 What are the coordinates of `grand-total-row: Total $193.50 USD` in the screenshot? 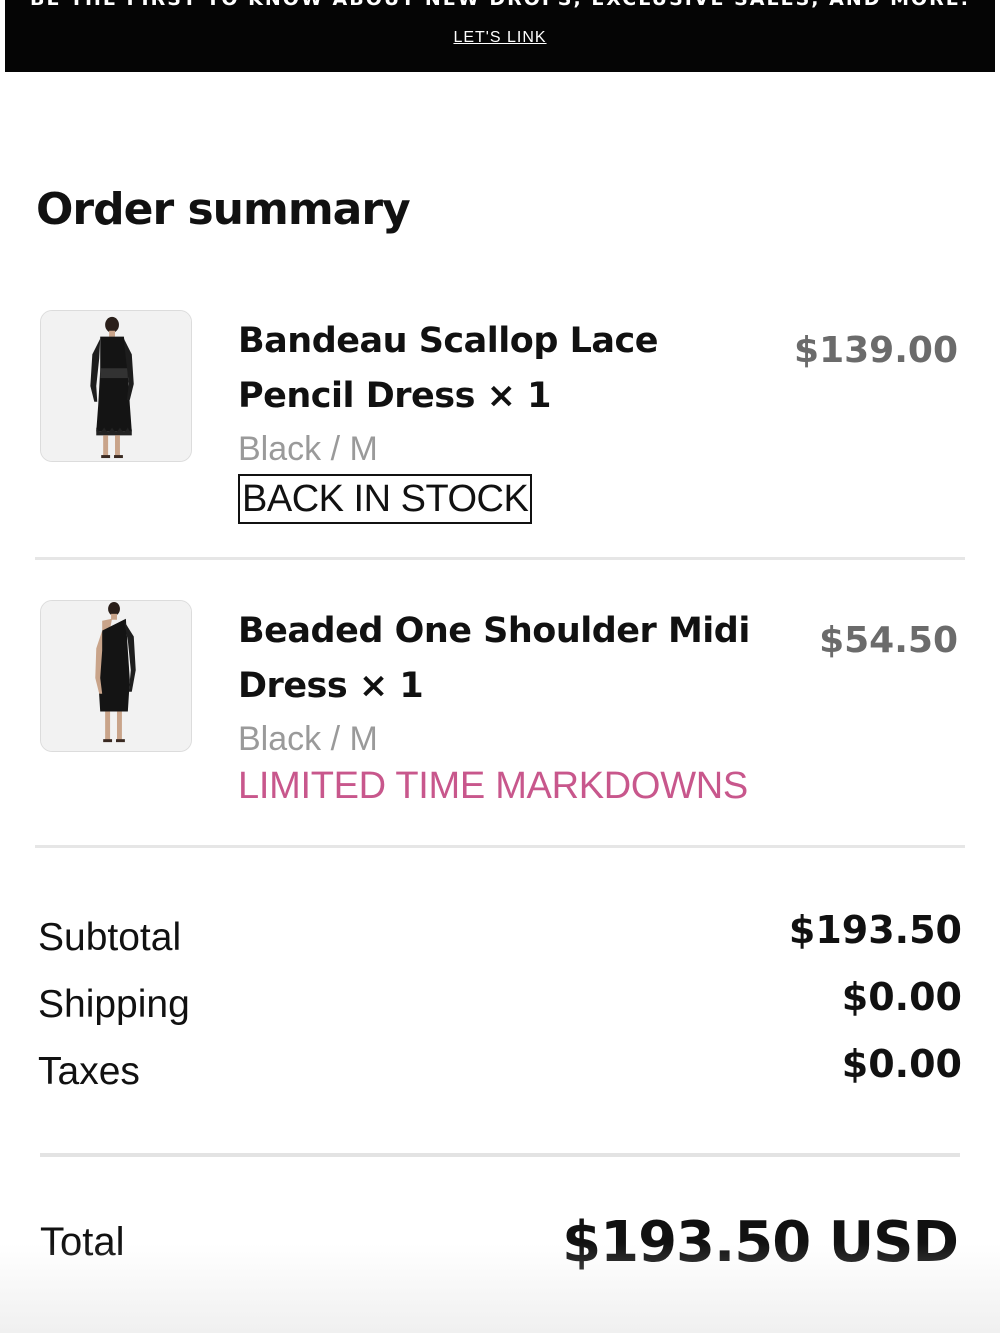 It's located at (499, 1245).